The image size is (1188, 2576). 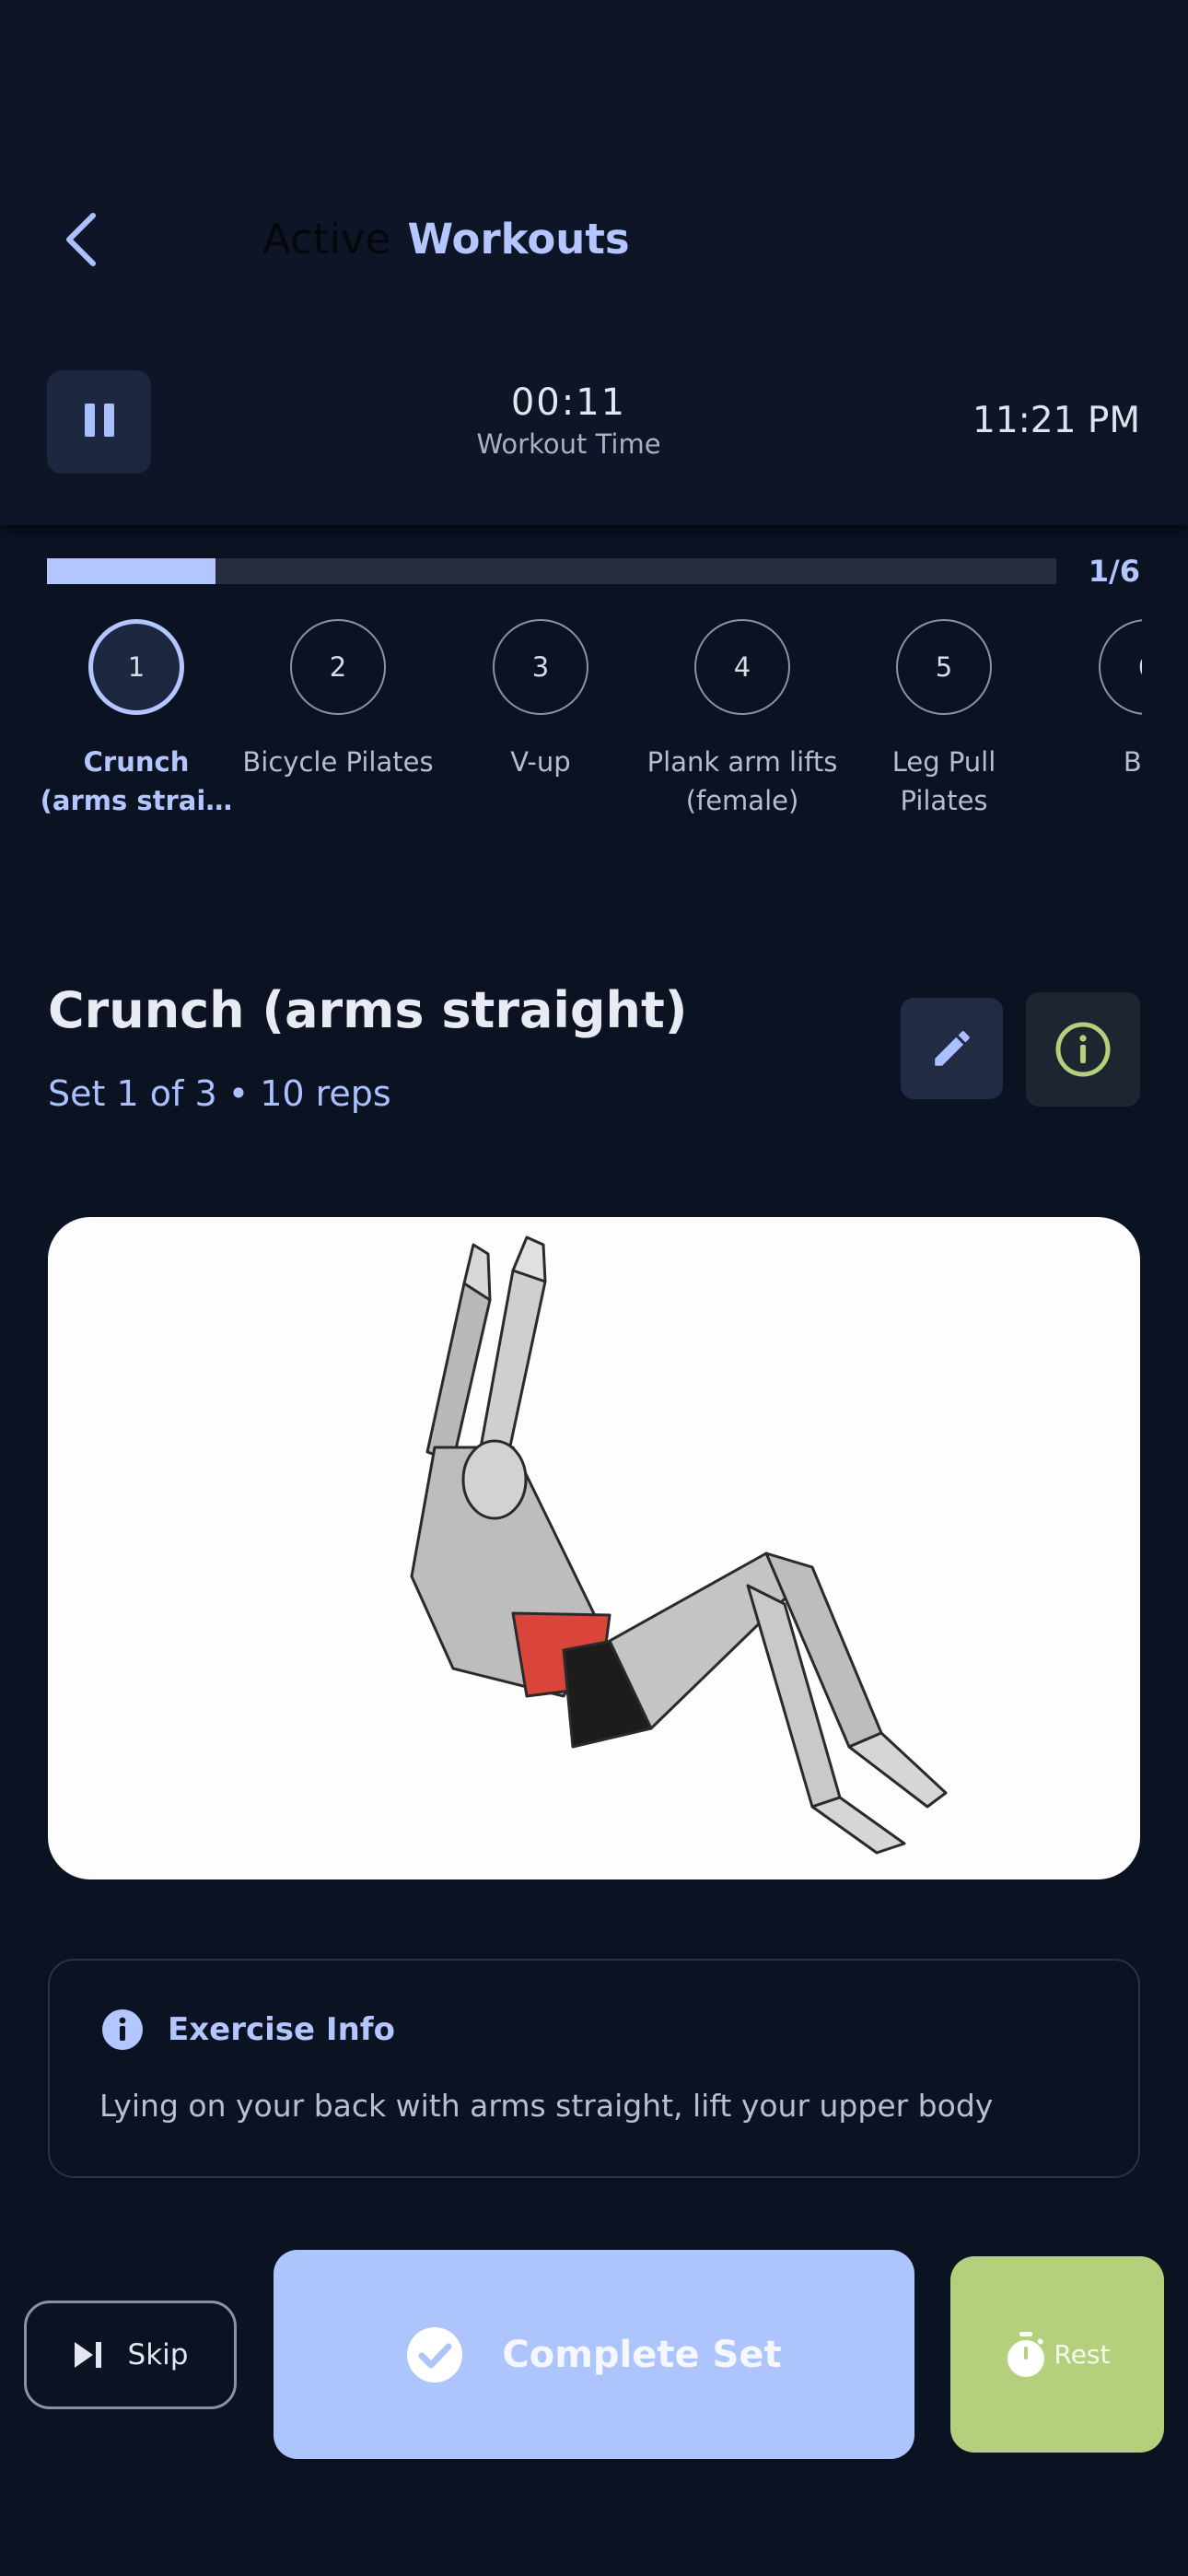 I want to click on step-label: V-up, so click(x=540, y=762).